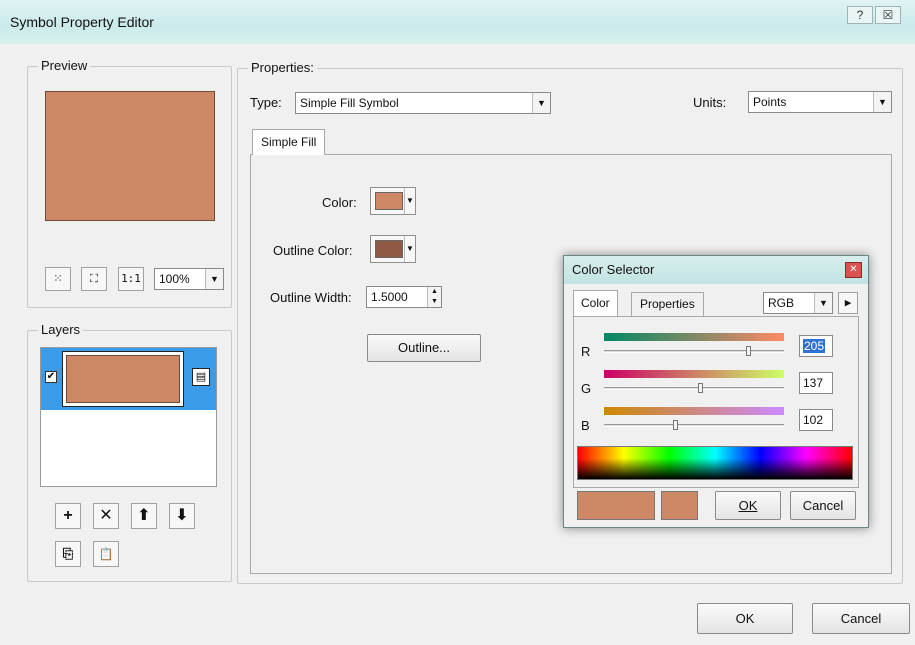 The height and width of the screenshot is (645, 915). What do you see at coordinates (679, 505) in the screenshot?
I see `old-color-swatch` at bounding box center [679, 505].